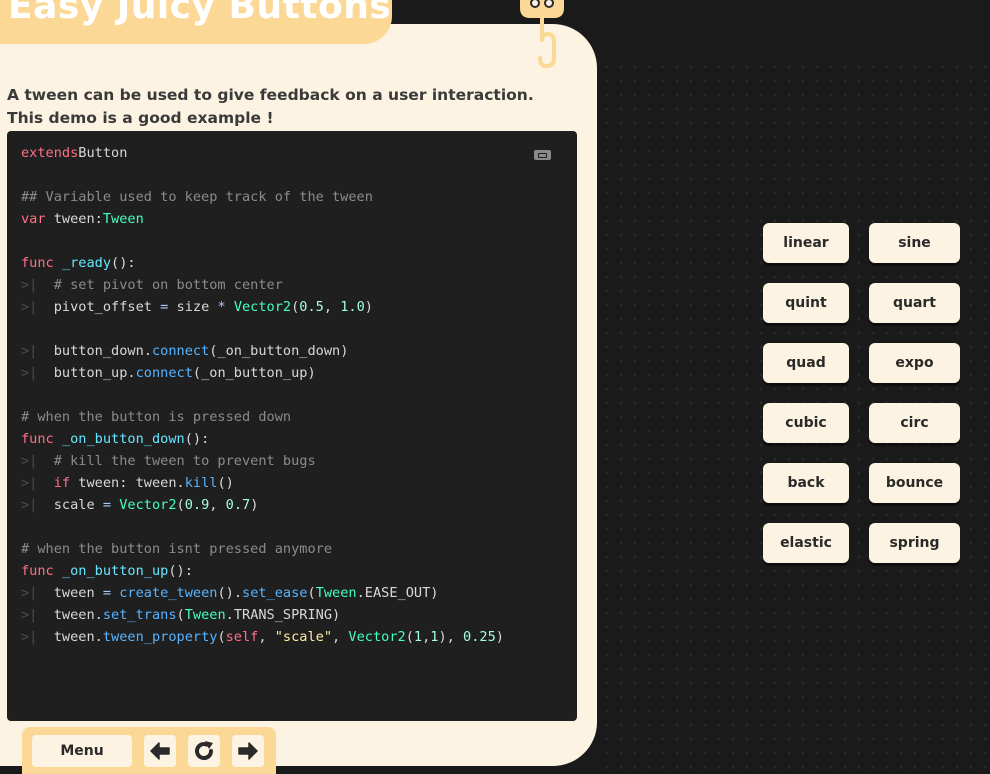 This screenshot has height=774, width=990. What do you see at coordinates (230, 593) in the screenshot?
I see `code-token: ().` at bounding box center [230, 593].